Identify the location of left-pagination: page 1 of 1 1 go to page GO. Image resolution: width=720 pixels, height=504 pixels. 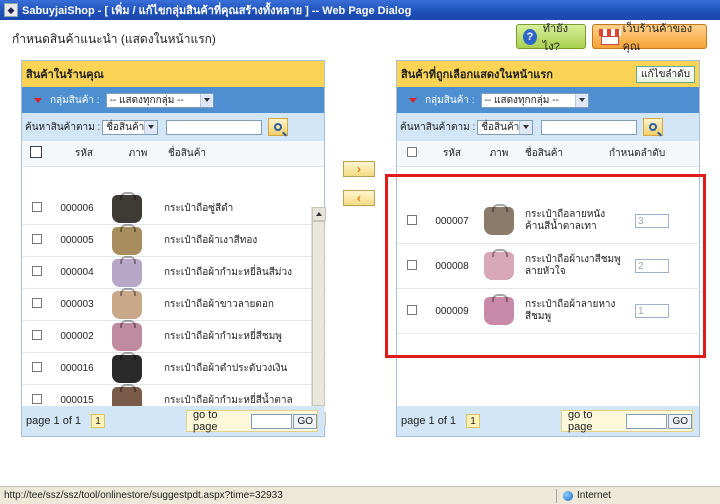
(173, 421).